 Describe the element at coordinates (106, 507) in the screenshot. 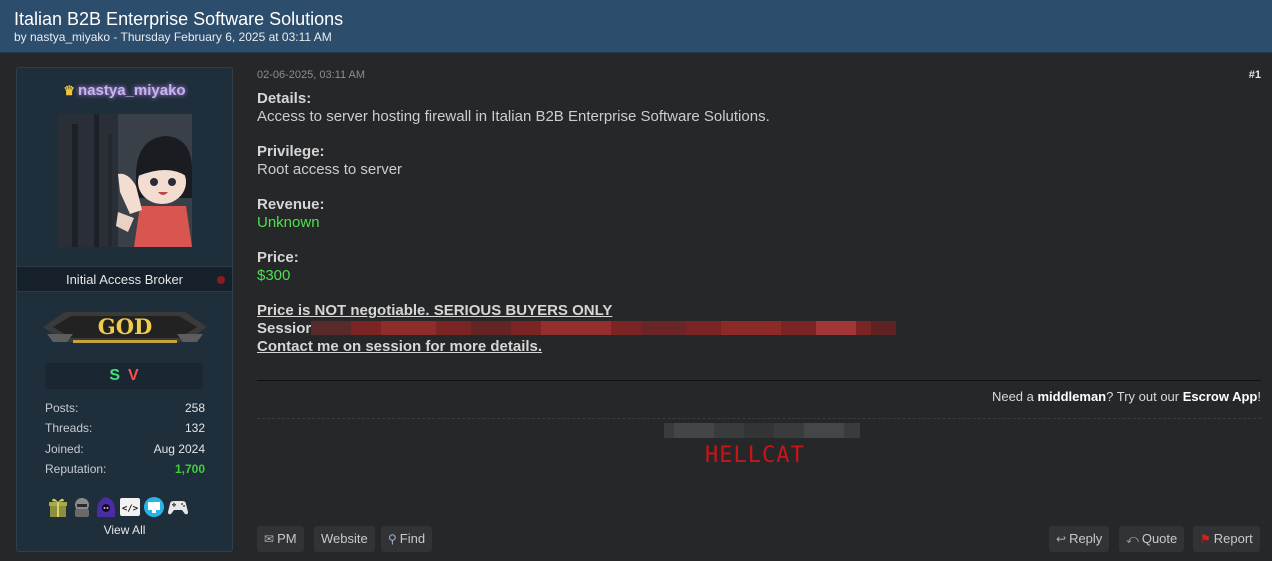

I see `hooded-icon` at that location.